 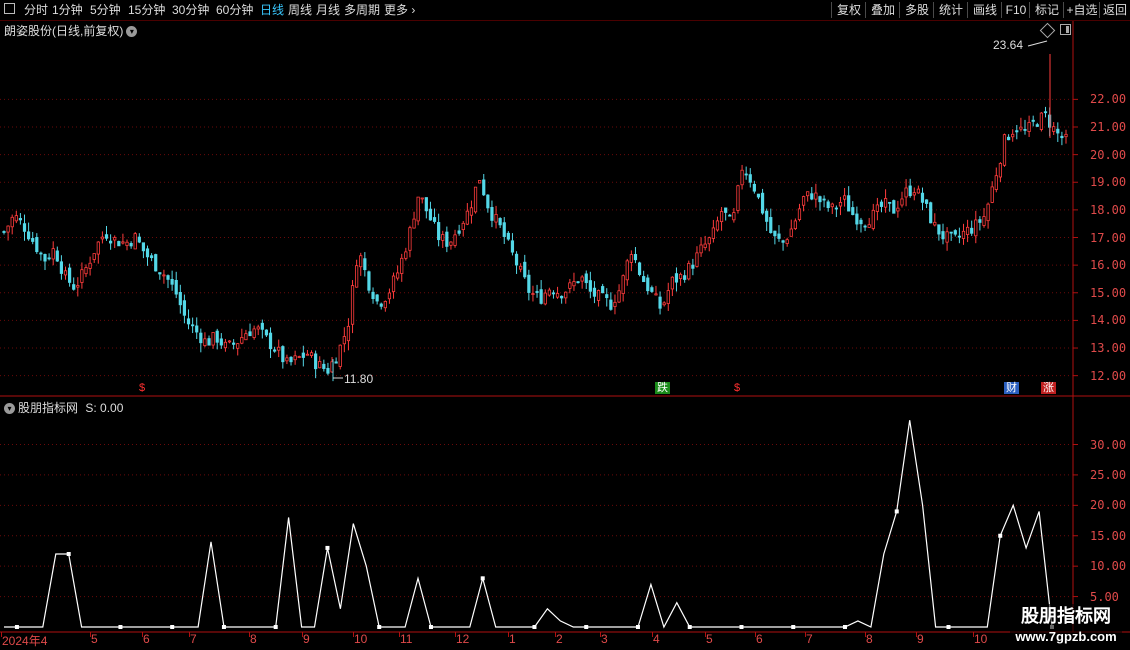 What do you see at coordinates (1108, 375) in the screenshot?
I see `price-tick-label: 12.00` at bounding box center [1108, 375].